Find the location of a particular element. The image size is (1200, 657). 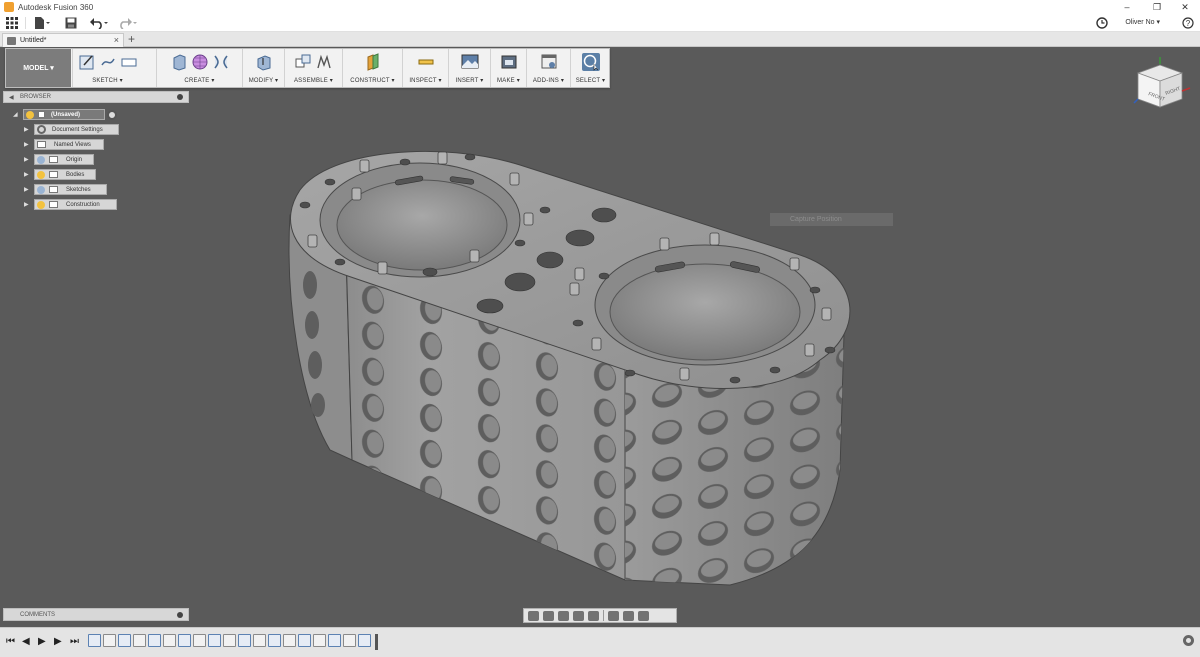

step-back-button: ◀ is located at coordinates (26, 641).